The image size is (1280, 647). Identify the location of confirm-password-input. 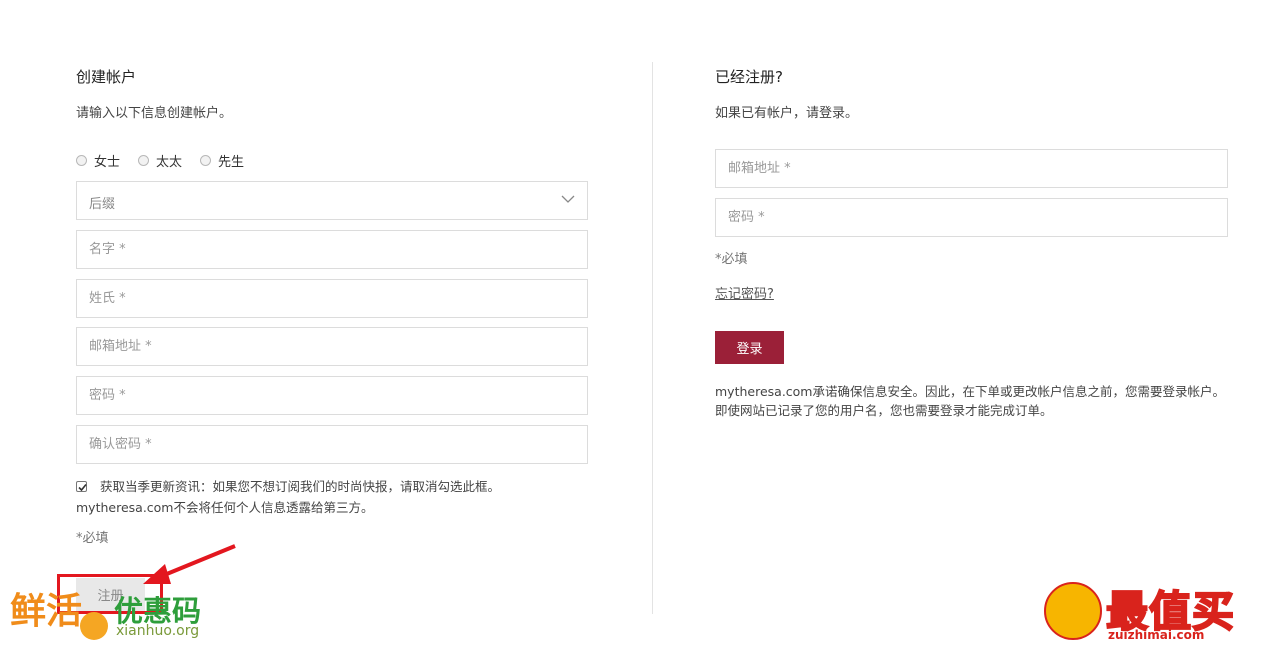
(332, 444).